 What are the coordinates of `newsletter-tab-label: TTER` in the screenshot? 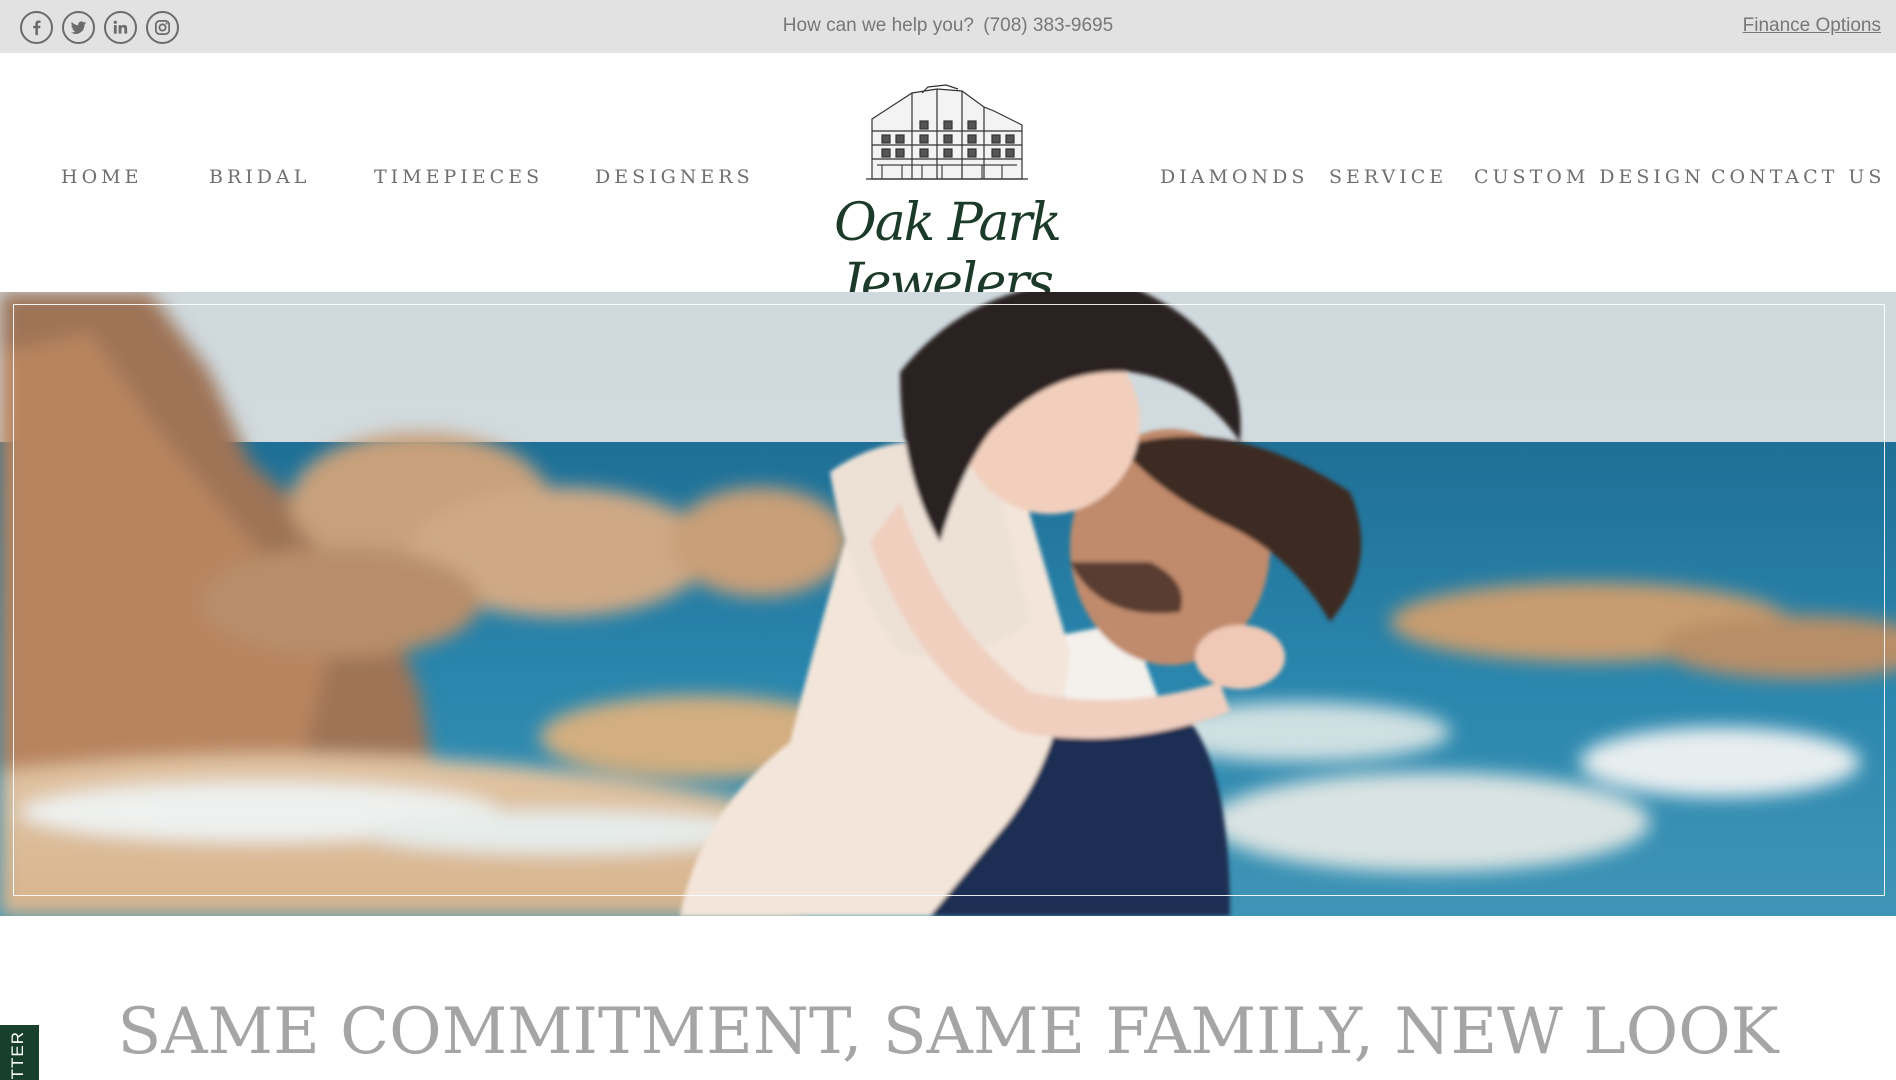 It's located at (17, 1055).